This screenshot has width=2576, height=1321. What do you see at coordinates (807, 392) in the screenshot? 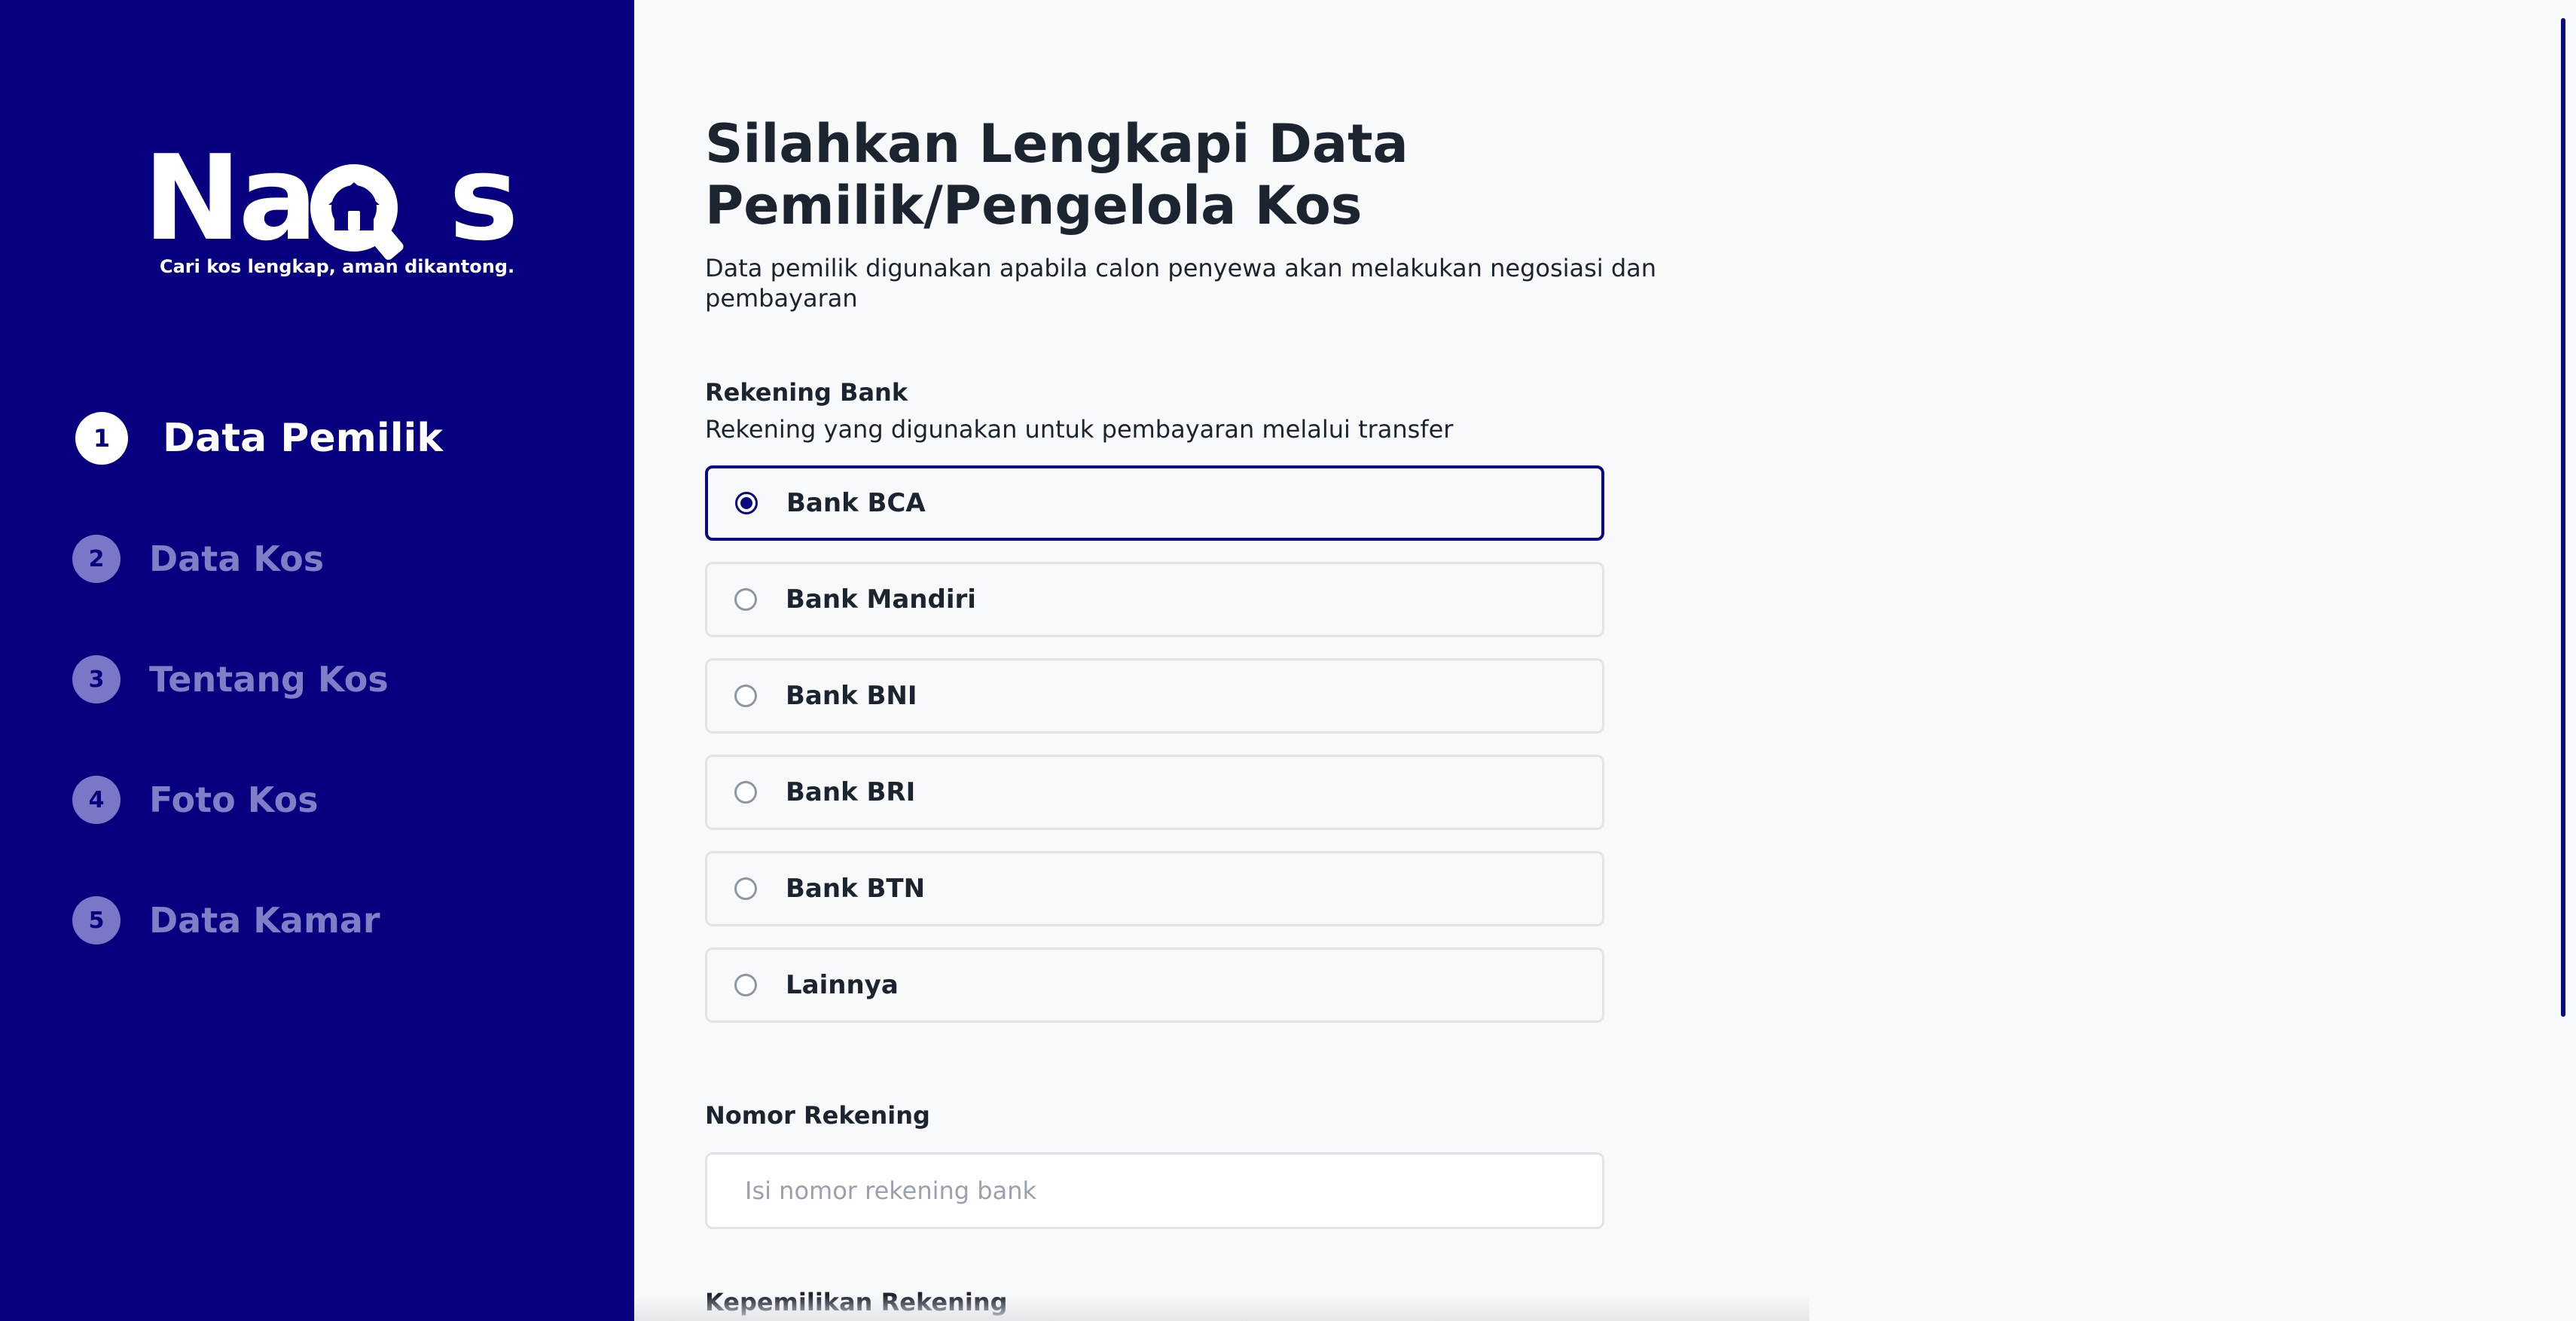
I see `bank-section-label: Rekening Bank` at bounding box center [807, 392].